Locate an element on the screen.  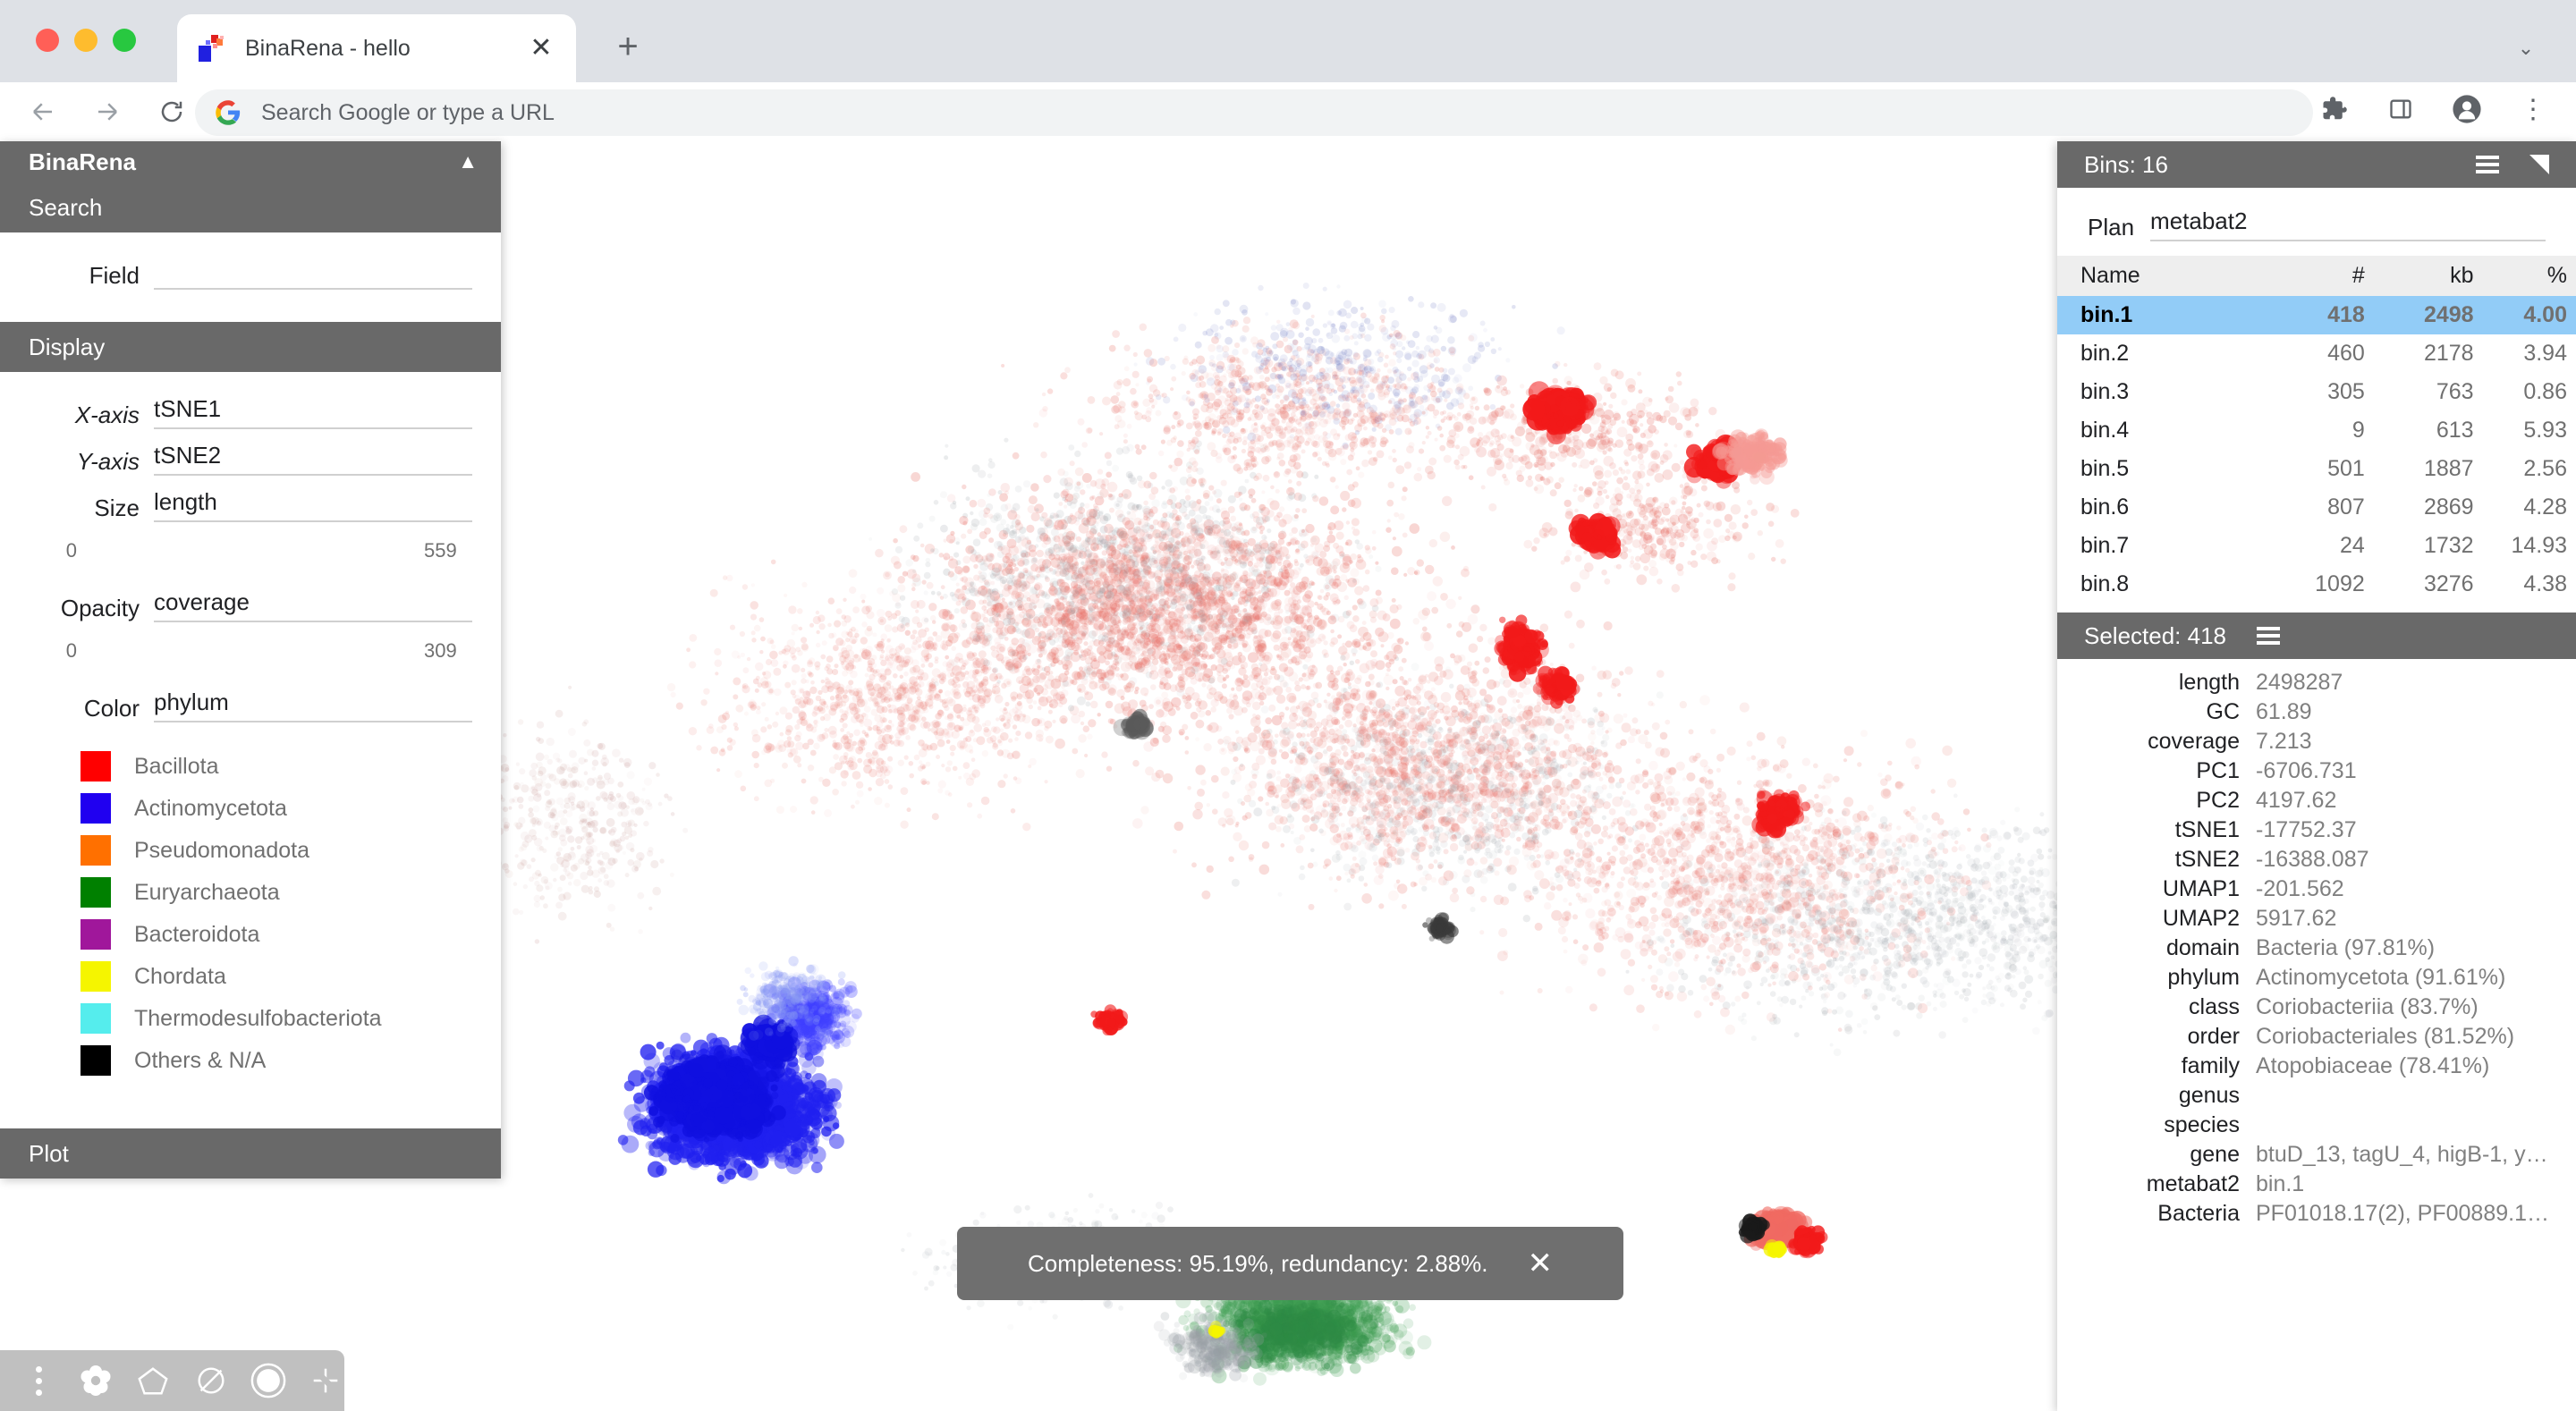
bin-name-cell: bin.8 is located at coordinates (2171, 584).